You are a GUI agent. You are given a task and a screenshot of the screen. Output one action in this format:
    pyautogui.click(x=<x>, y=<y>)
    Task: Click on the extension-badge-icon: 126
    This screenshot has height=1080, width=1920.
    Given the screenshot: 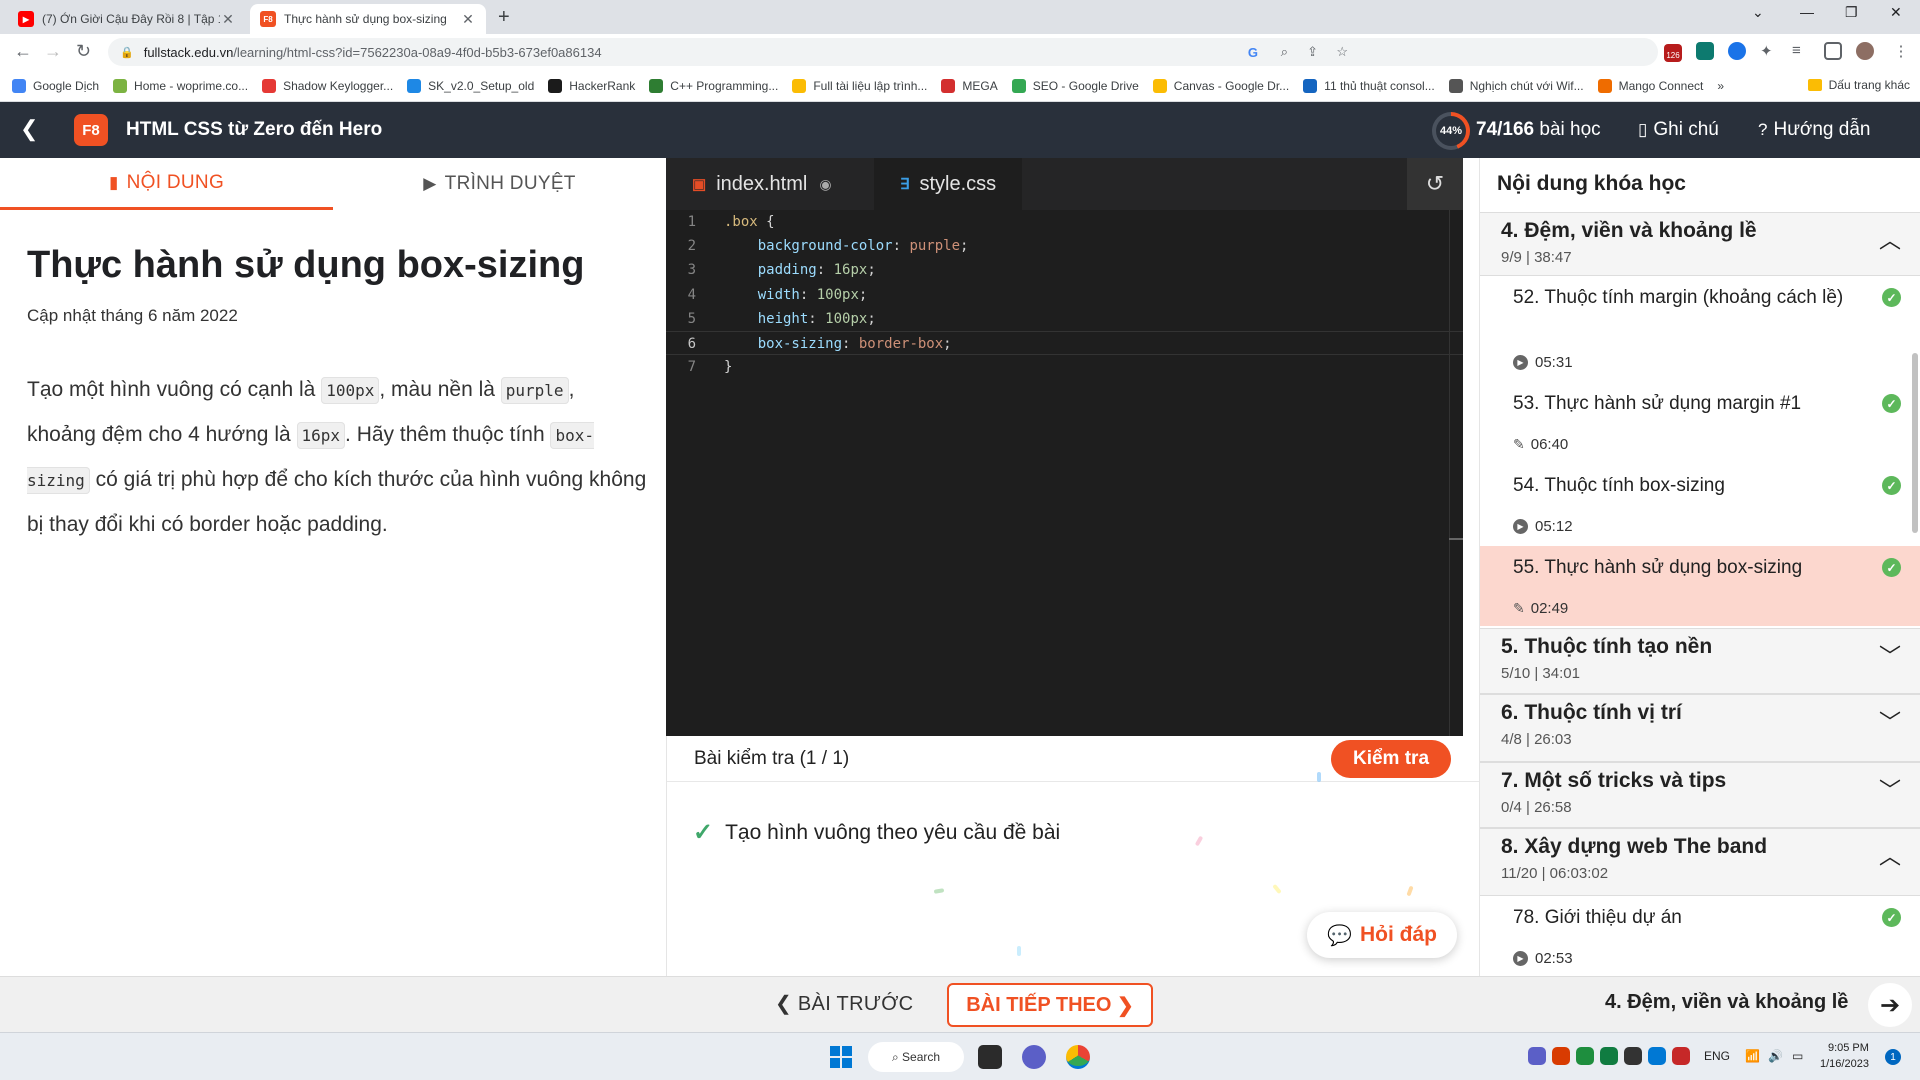 What is the action you would take?
    pyautogui.click(x=1673, y=53)
    